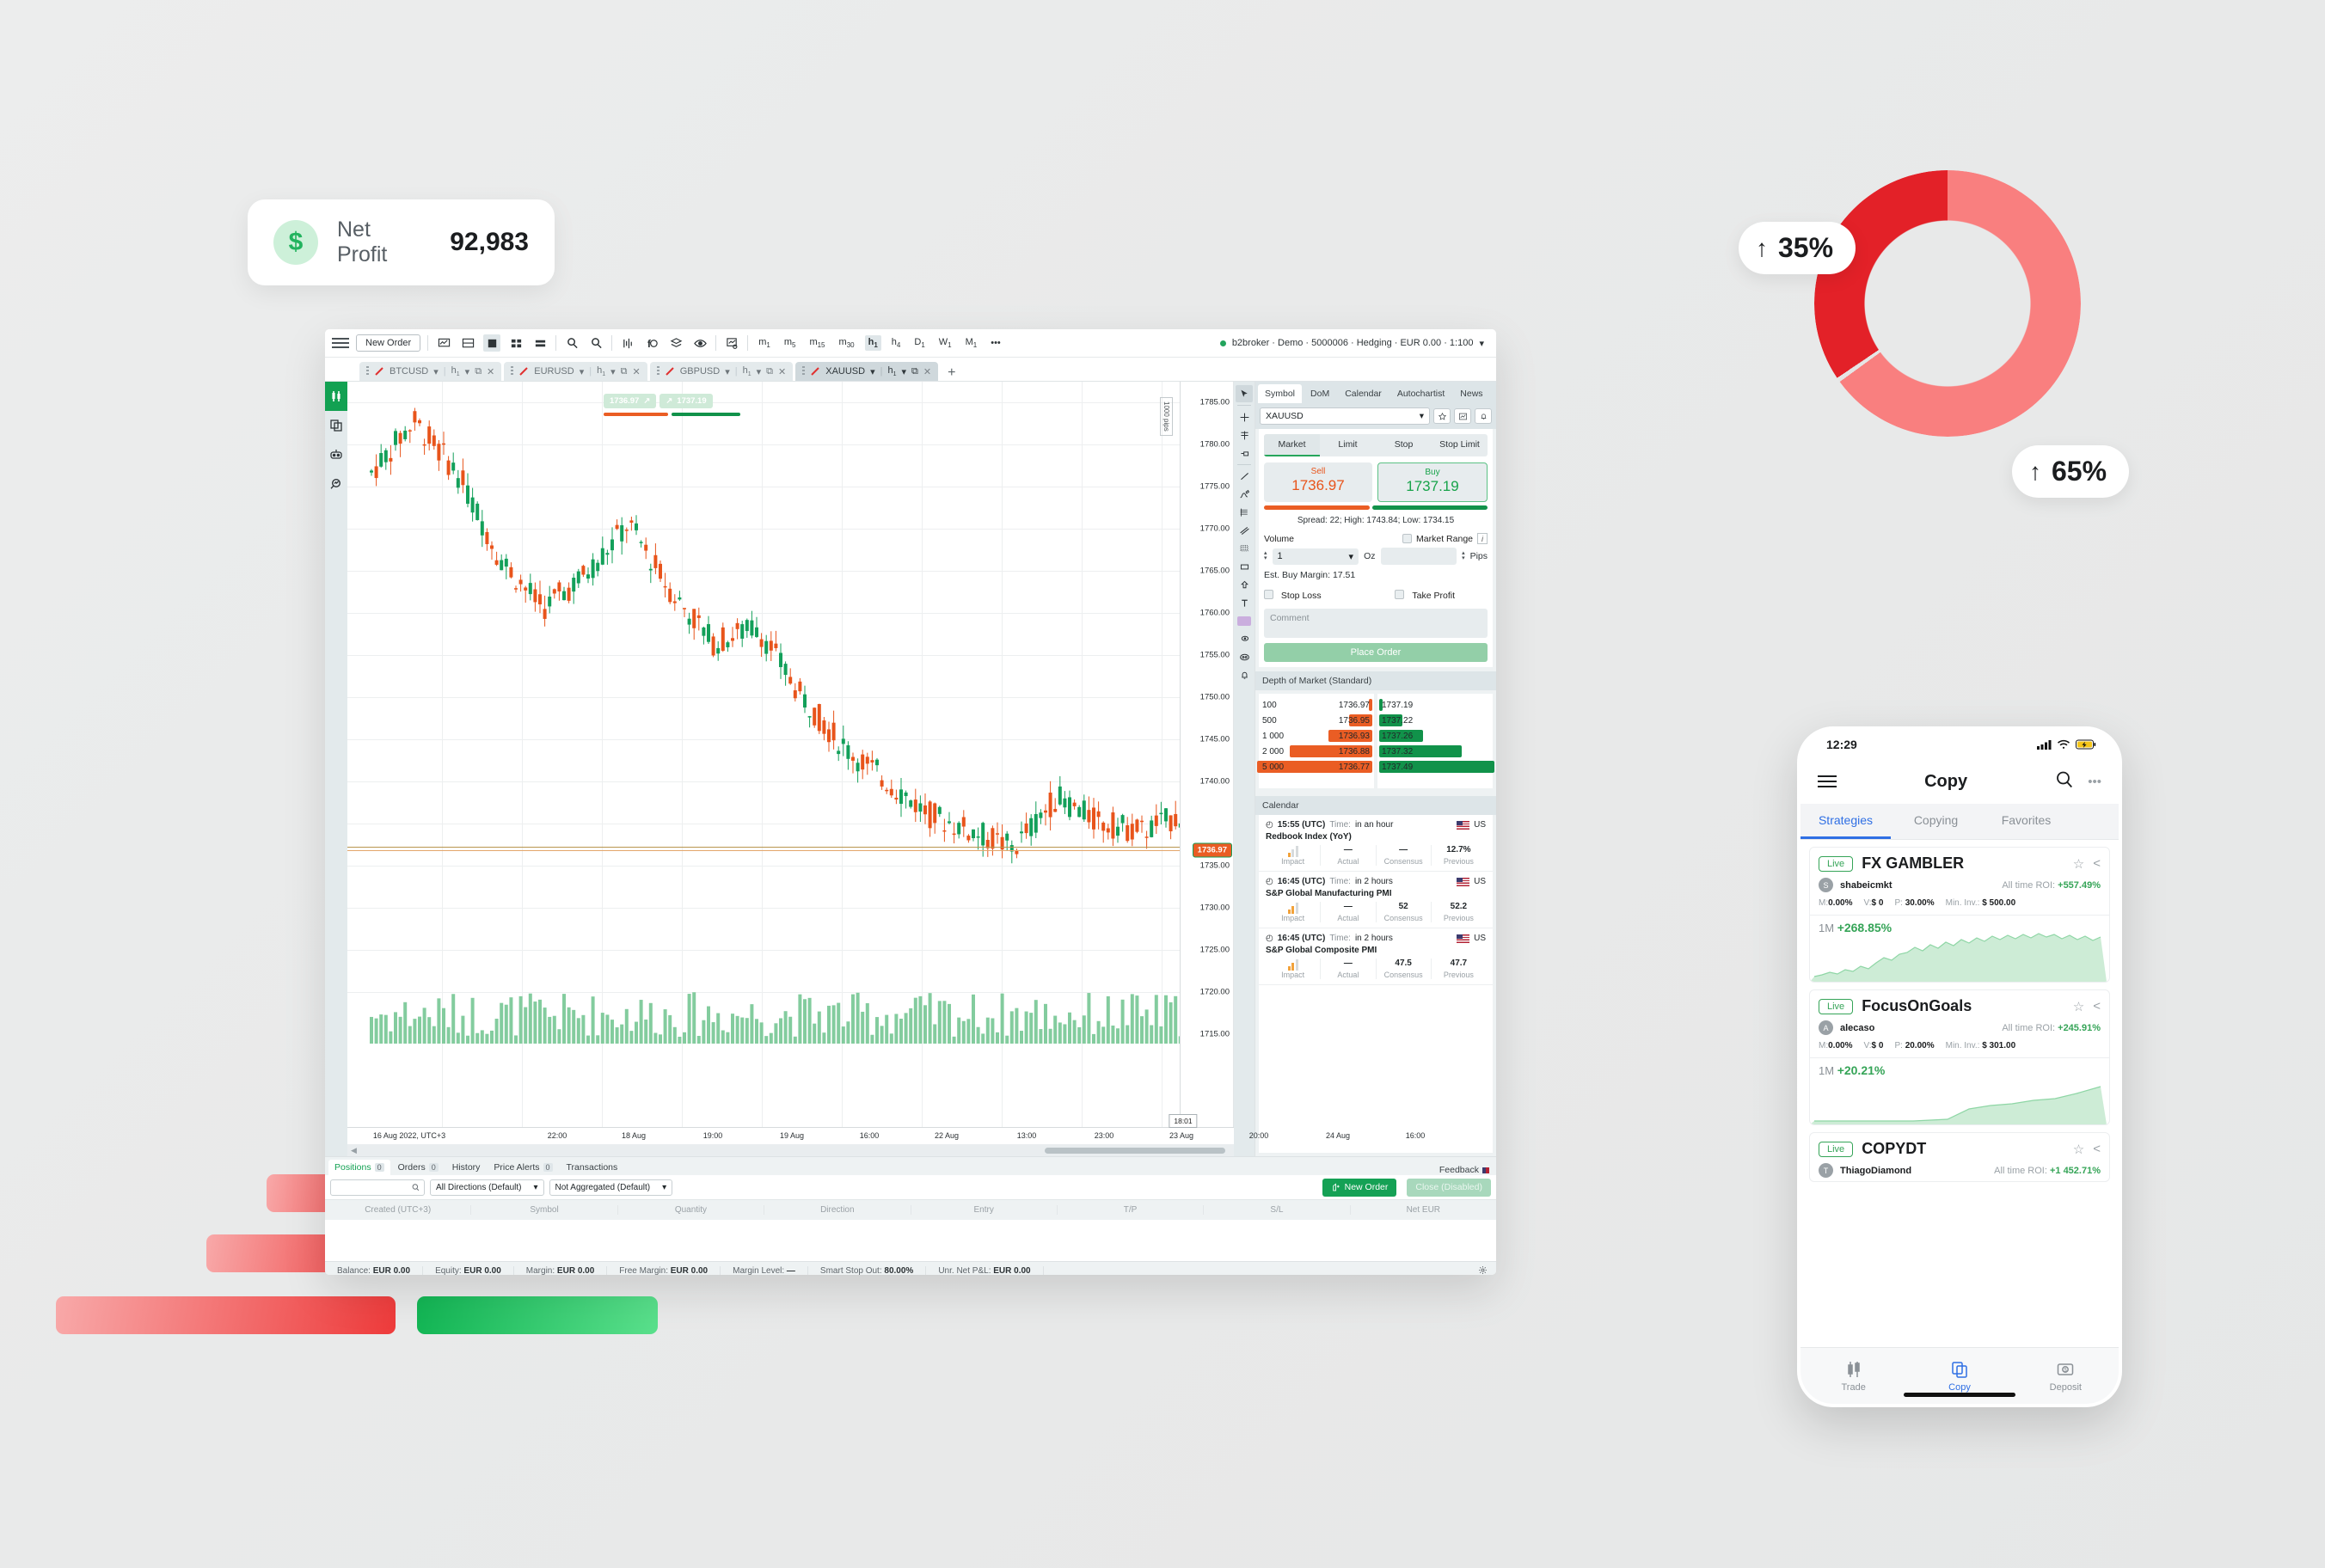 The image size is (2325, 1568). I want to click on chart-horizontal-scrollbar: ◀, so click(790, 1150).